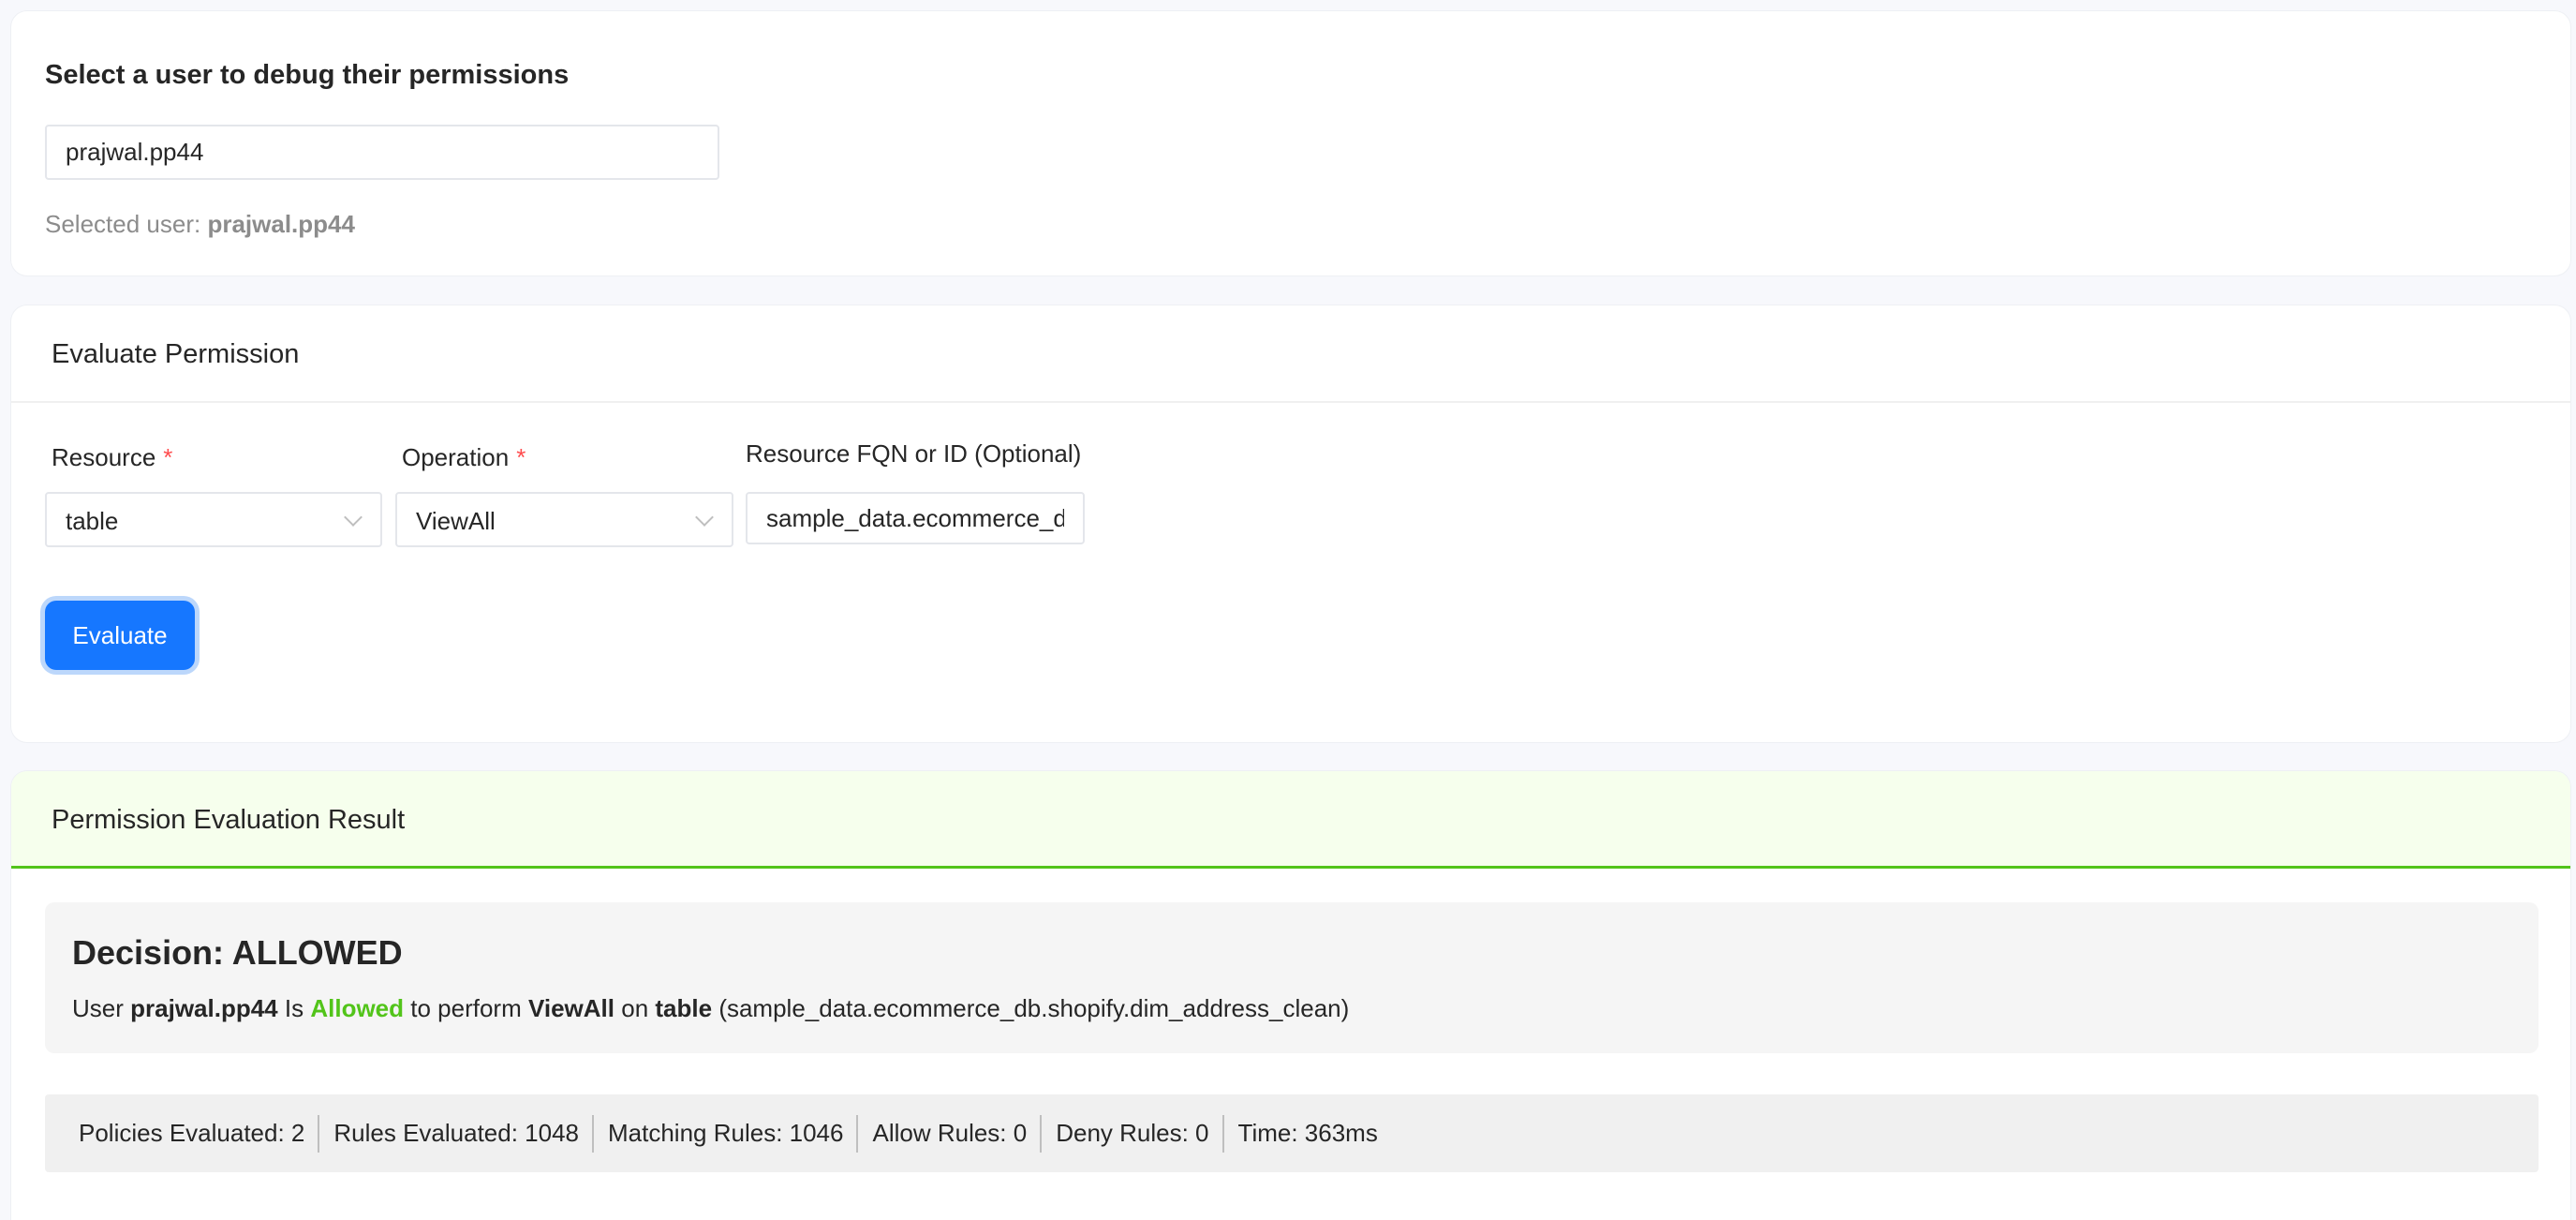 This screenshot has height=1220, width=2576. What do you see at coordinates (1291, 354) in the screenshot?
I see `evaluate-header: Evaluate Permission` at bounding box center [1291, 354].